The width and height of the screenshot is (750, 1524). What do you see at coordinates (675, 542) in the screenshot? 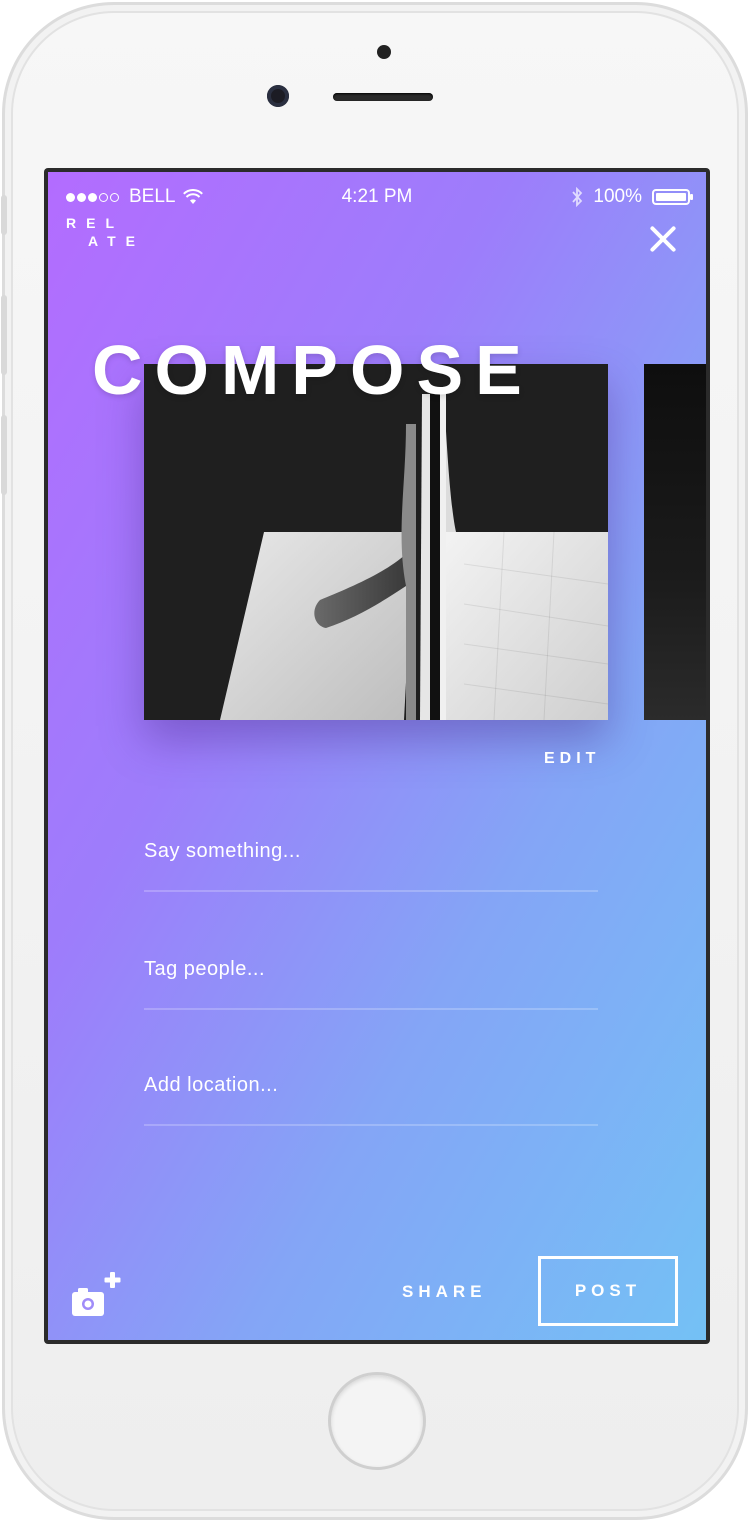
I see `next-photo-thumbnail` at bounding box center [675, 542].